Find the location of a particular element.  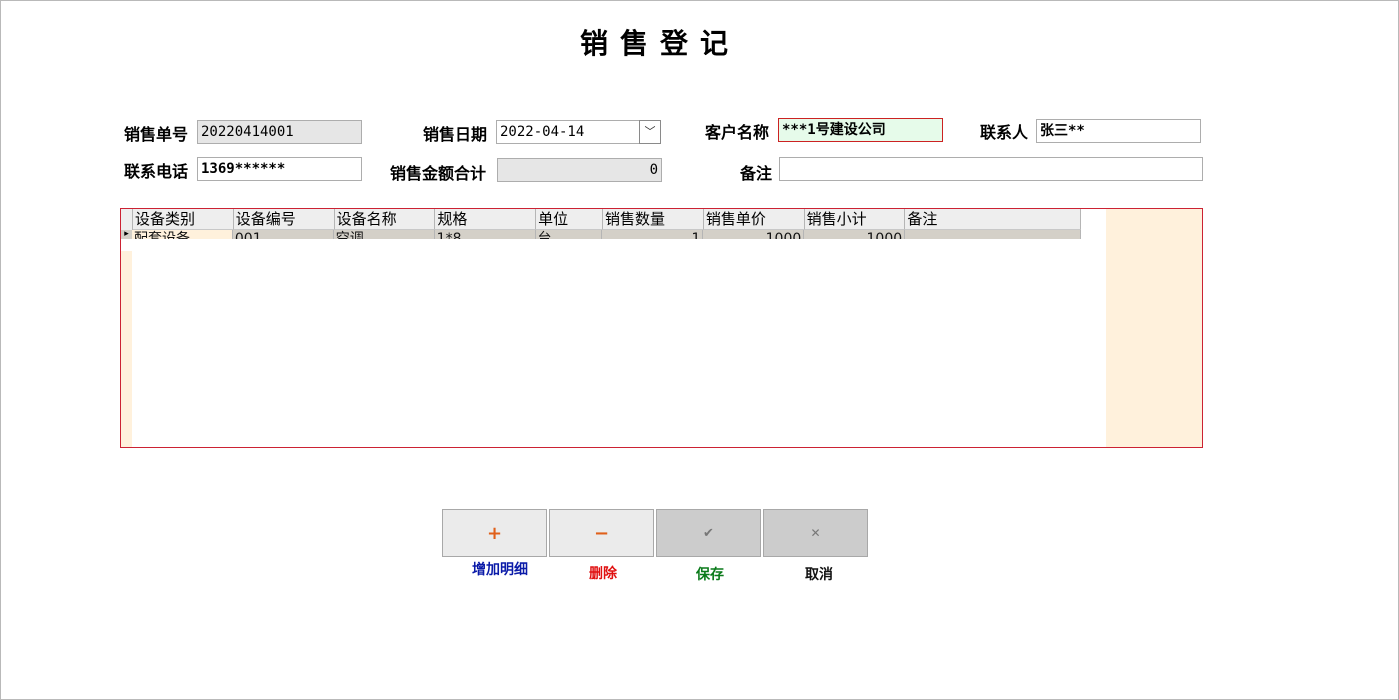

save-label: 保存 is located at coordinates (710, 574).